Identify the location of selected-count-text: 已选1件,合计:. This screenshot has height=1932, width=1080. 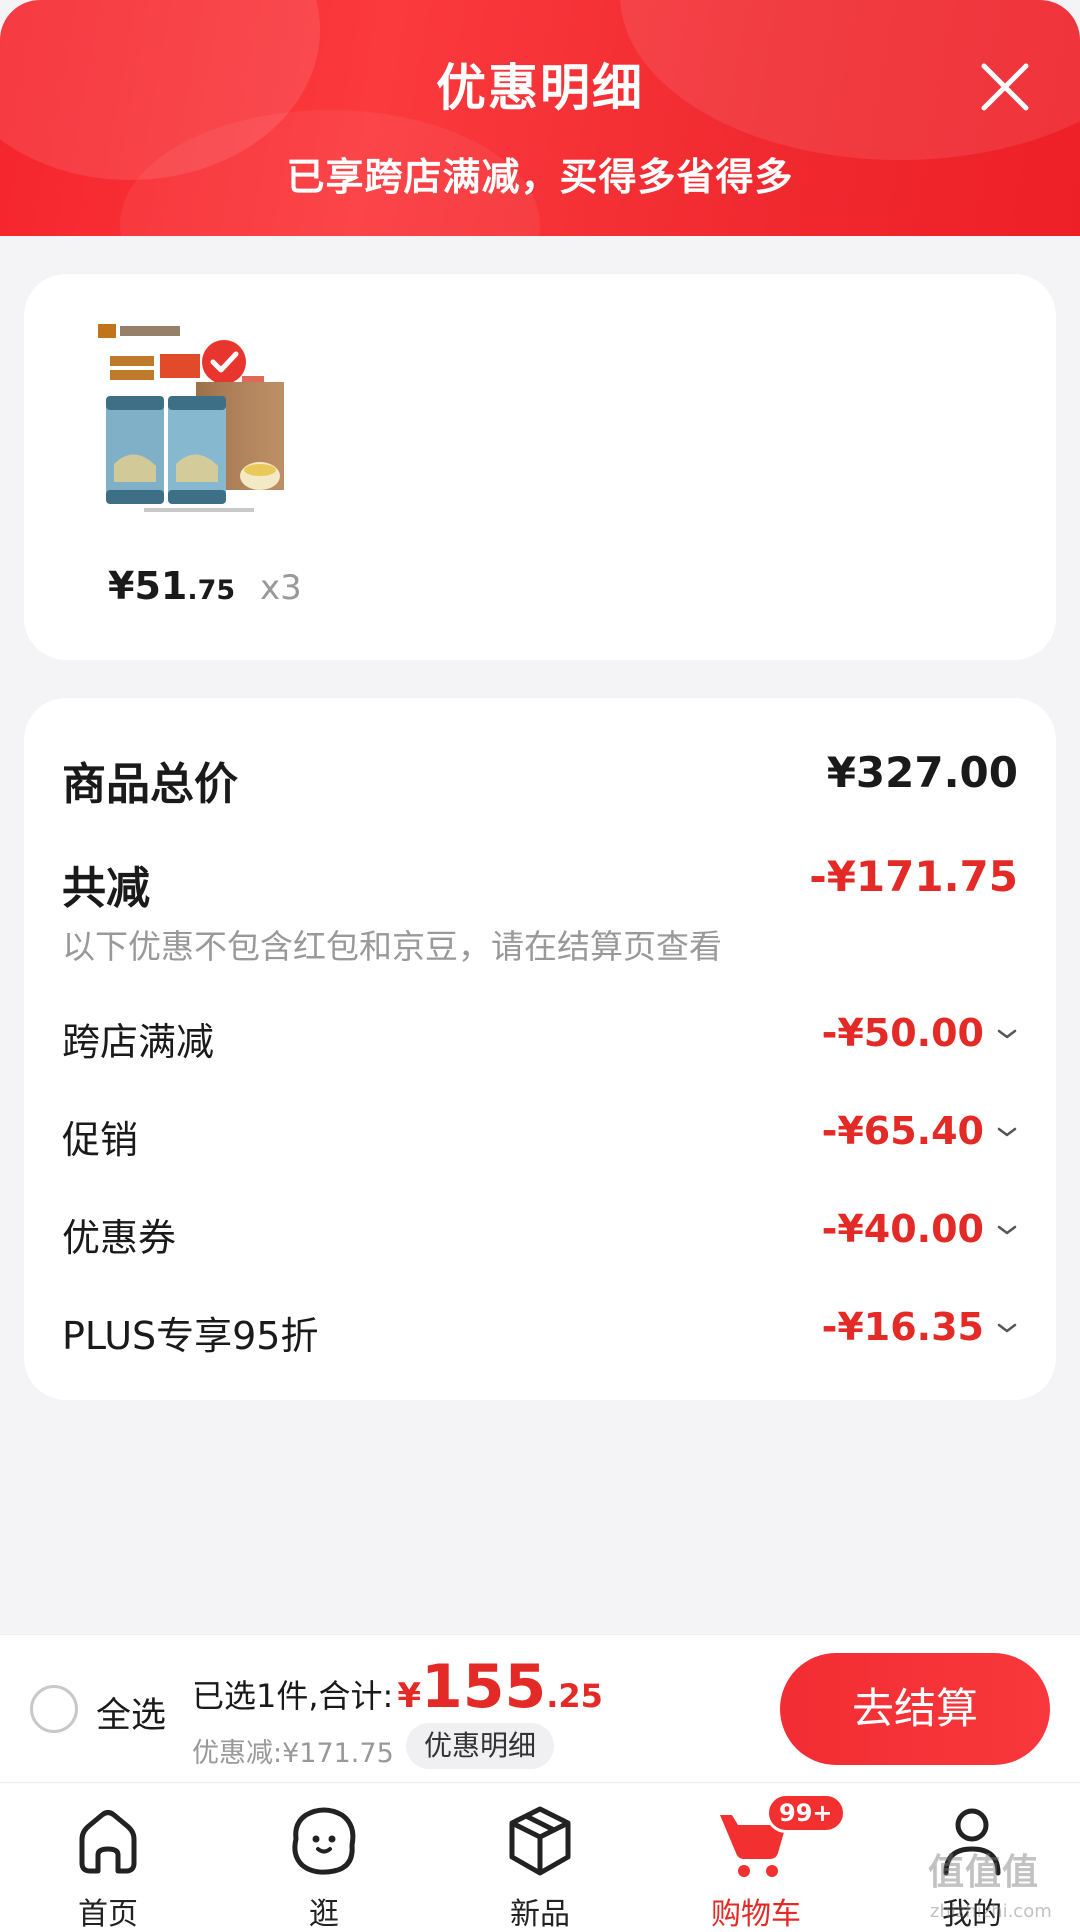
(293, 1696).